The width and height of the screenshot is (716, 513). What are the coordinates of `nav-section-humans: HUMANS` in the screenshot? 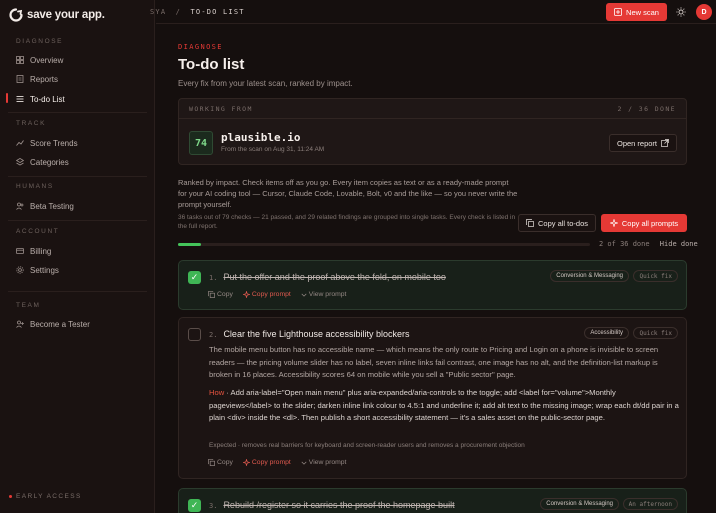 It's located at (35, 186).